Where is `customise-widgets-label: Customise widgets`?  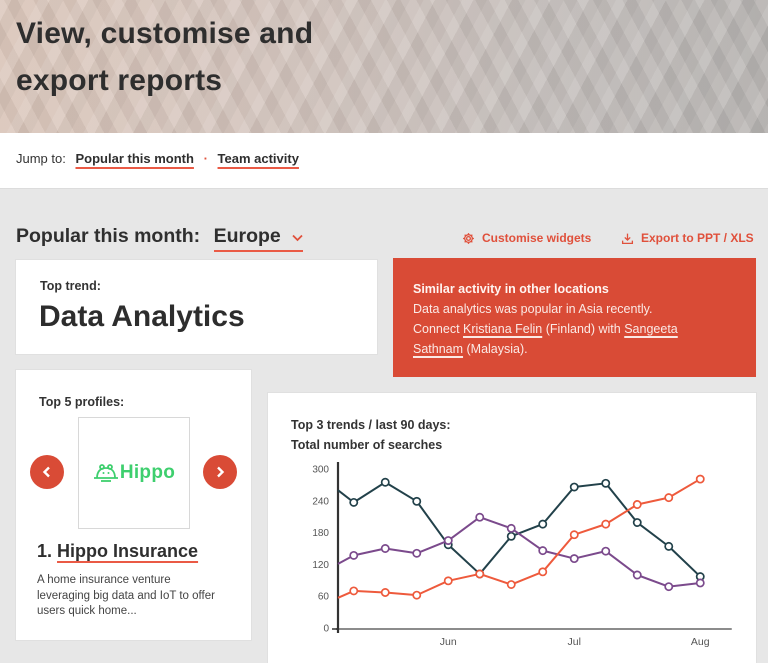 customise-widgets-label: Customise widgets is located at coordinates (537, 238).